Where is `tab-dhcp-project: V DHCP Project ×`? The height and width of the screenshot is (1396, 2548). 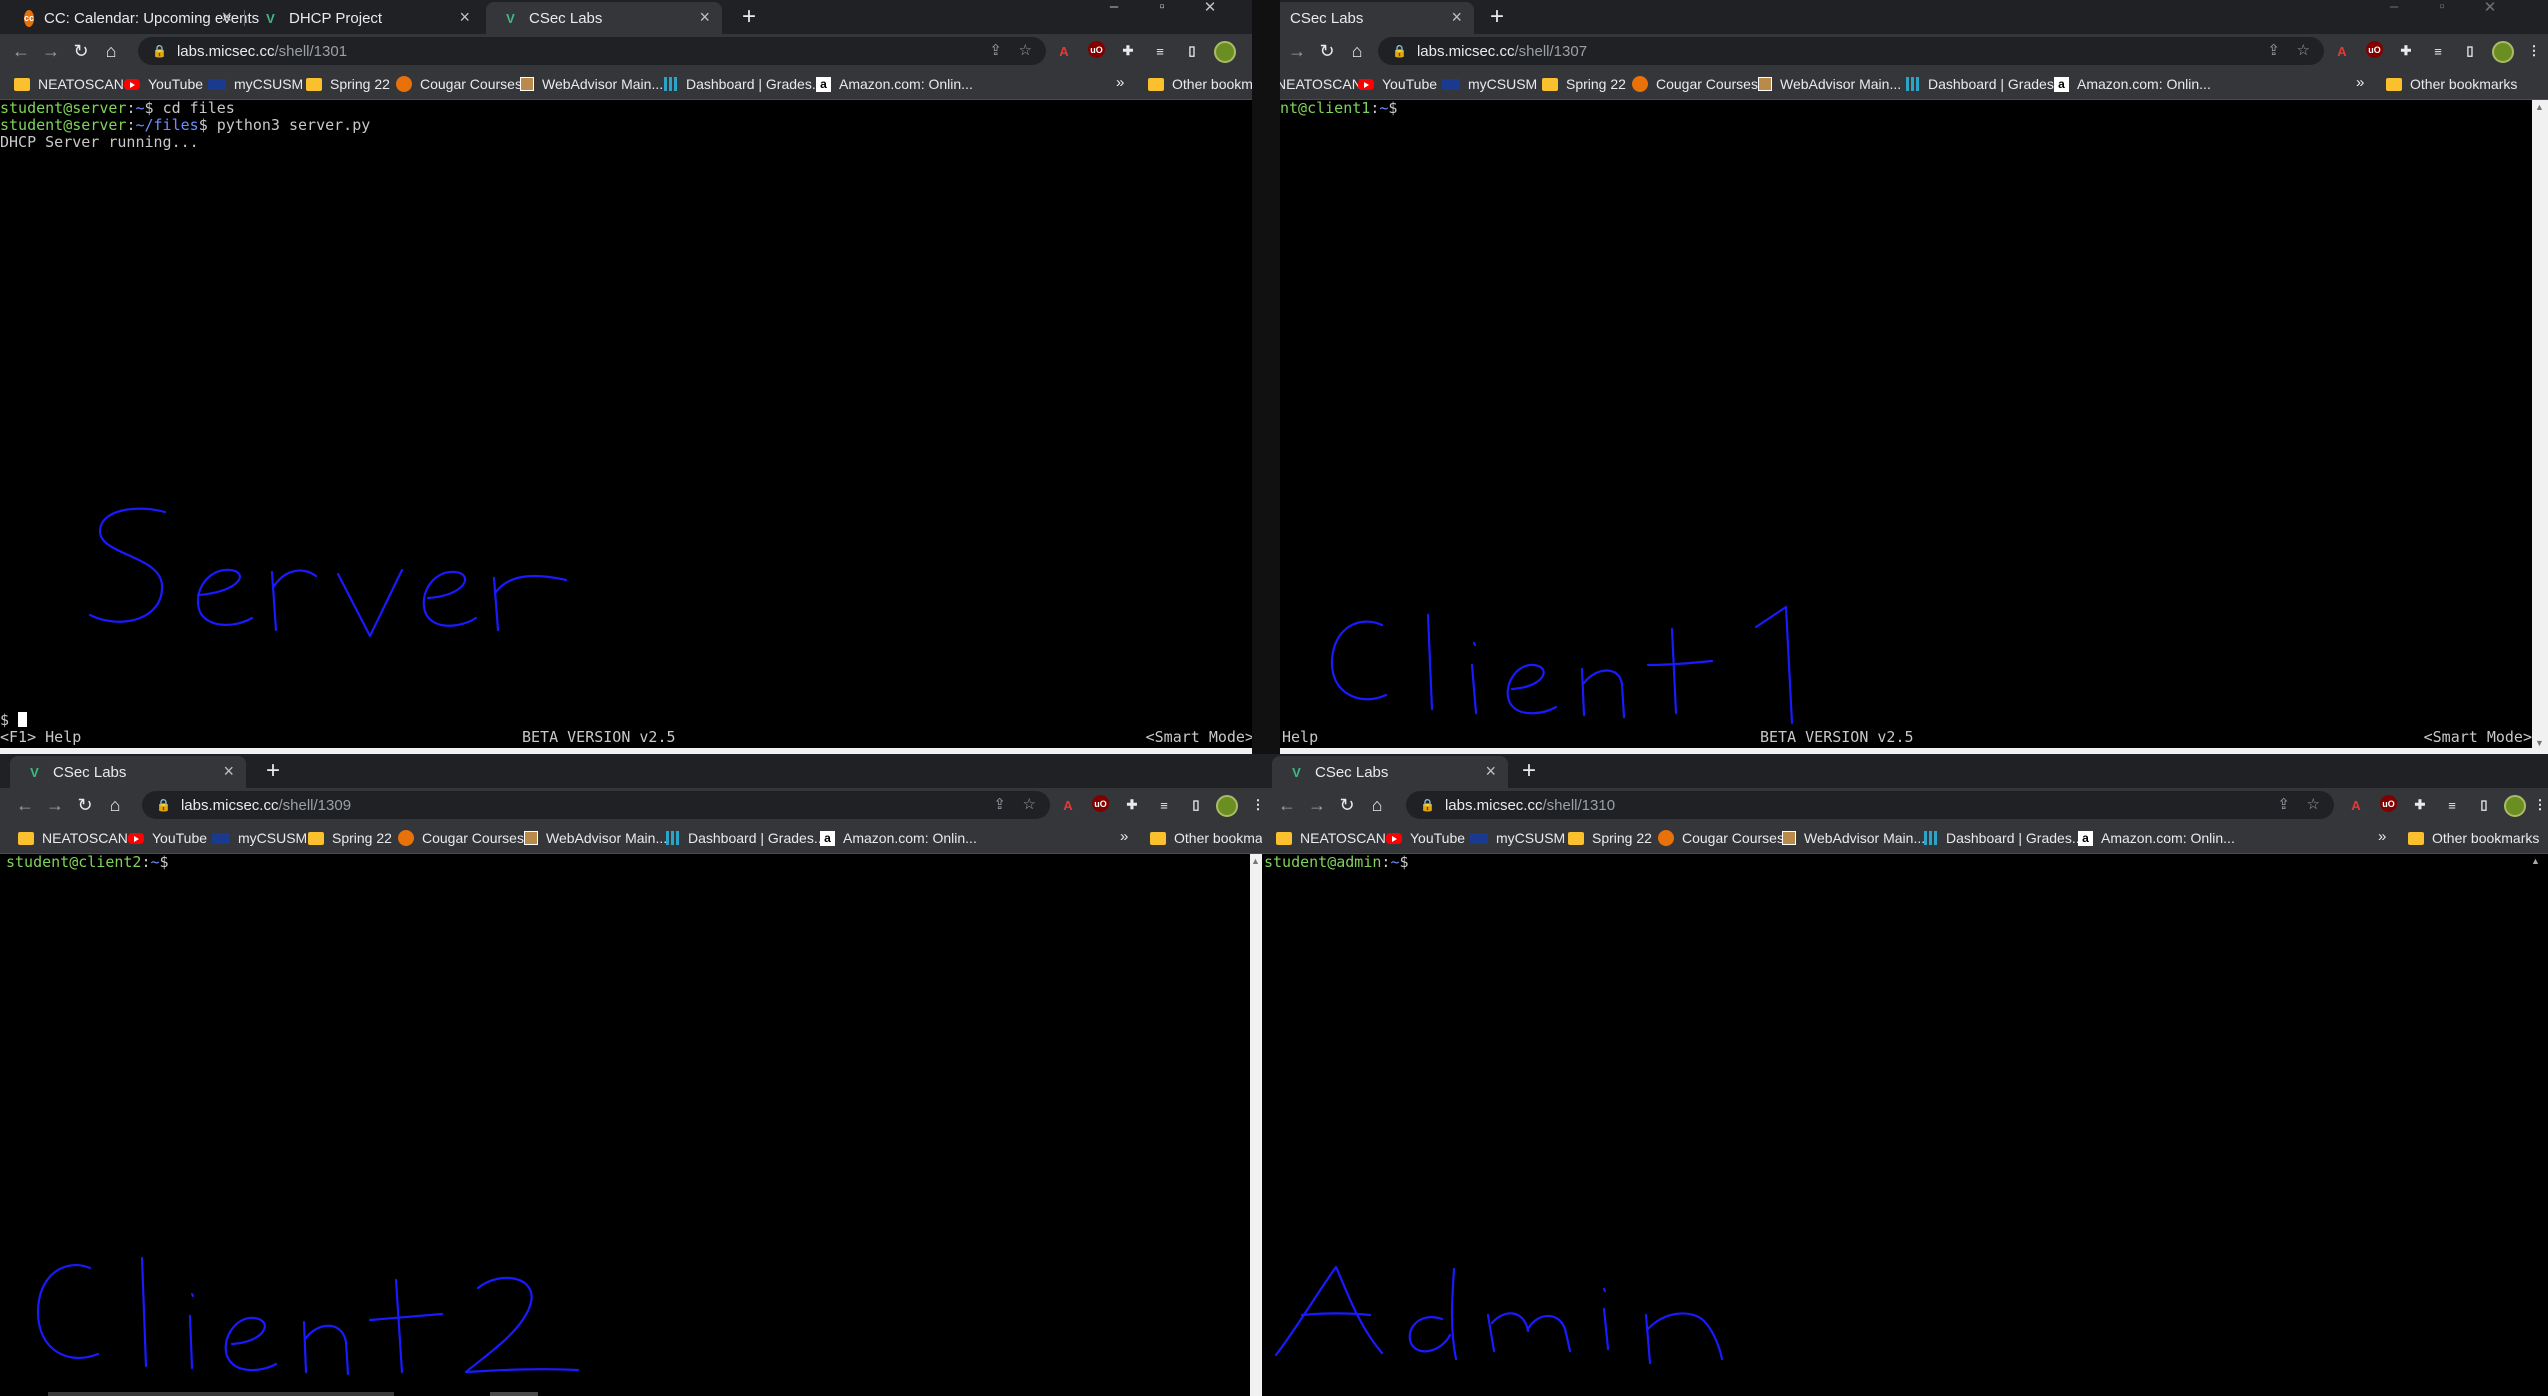
tab-dhcp-project: V DHCP Project × is located at coordinates (364, 18).